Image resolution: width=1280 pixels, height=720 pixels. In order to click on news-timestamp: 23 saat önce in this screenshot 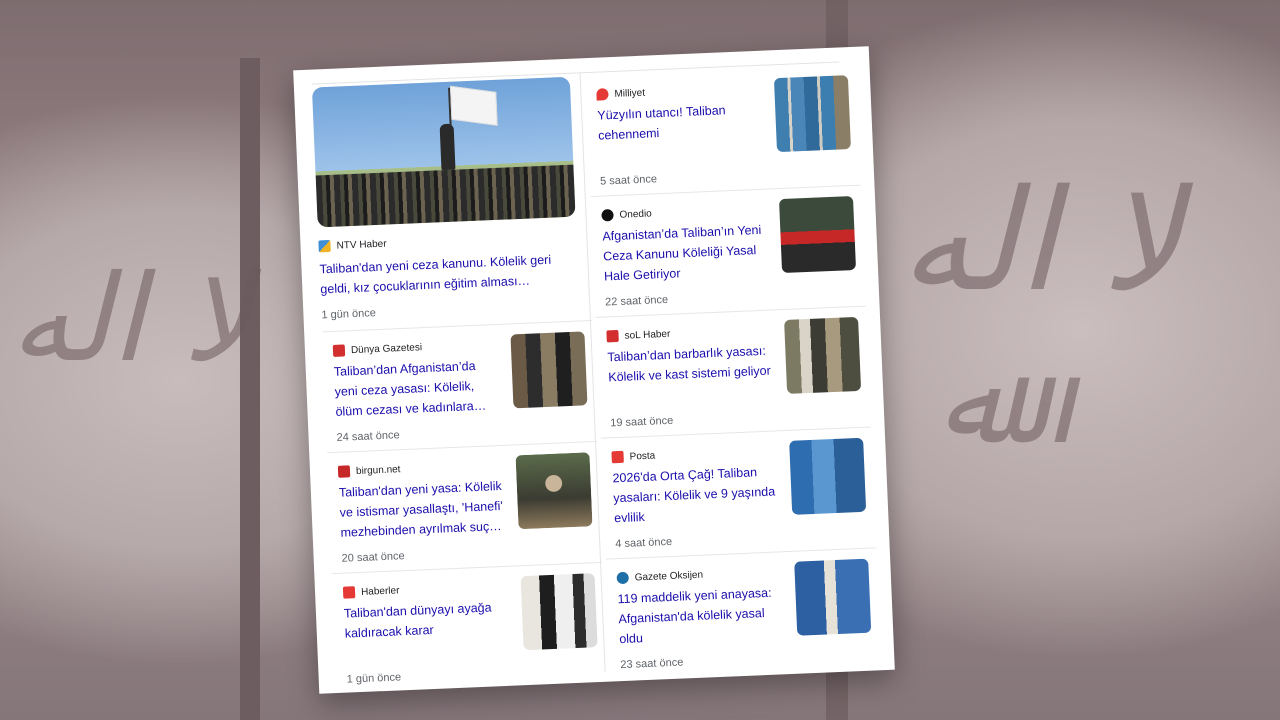, I will do `click(652, 664)`.